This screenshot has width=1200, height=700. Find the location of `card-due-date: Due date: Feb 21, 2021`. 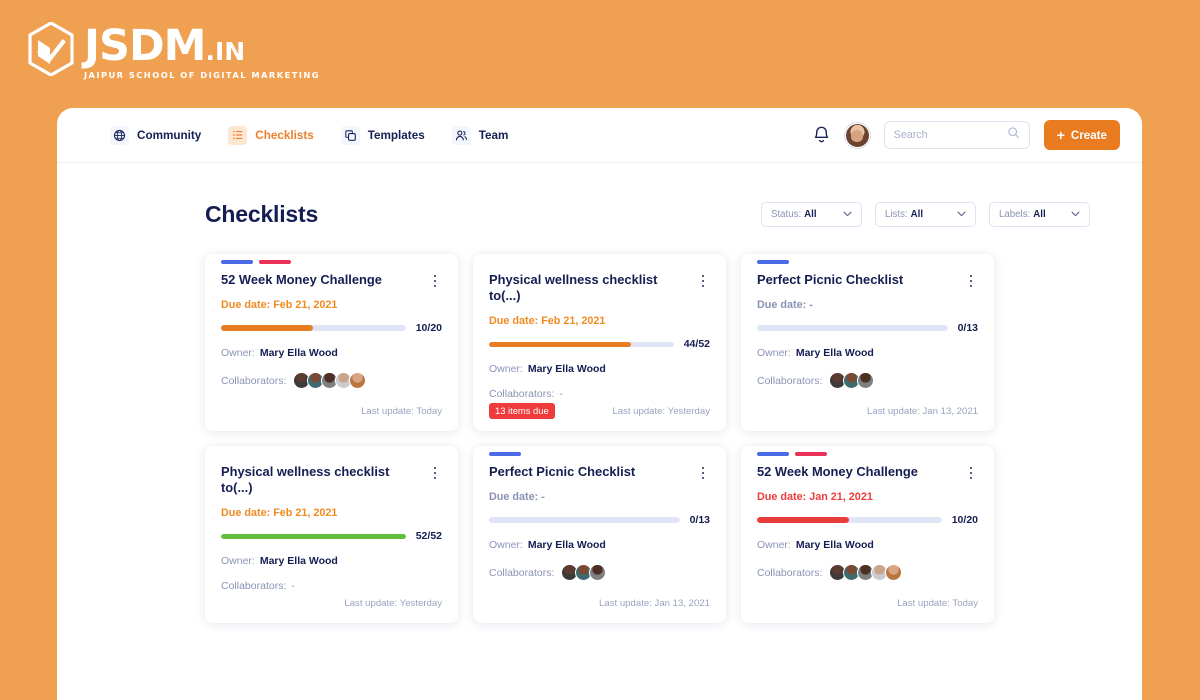

card-due-date: Due date: Feb 21, 2021 is located at coordinates (279, 513).